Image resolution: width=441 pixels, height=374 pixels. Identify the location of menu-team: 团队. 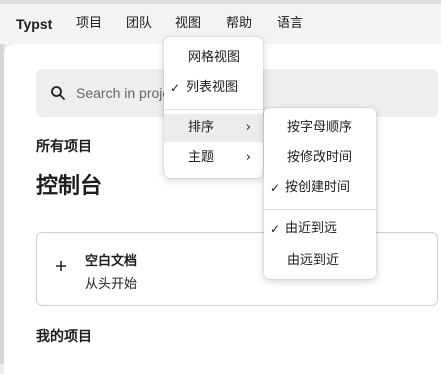
(139, 24).